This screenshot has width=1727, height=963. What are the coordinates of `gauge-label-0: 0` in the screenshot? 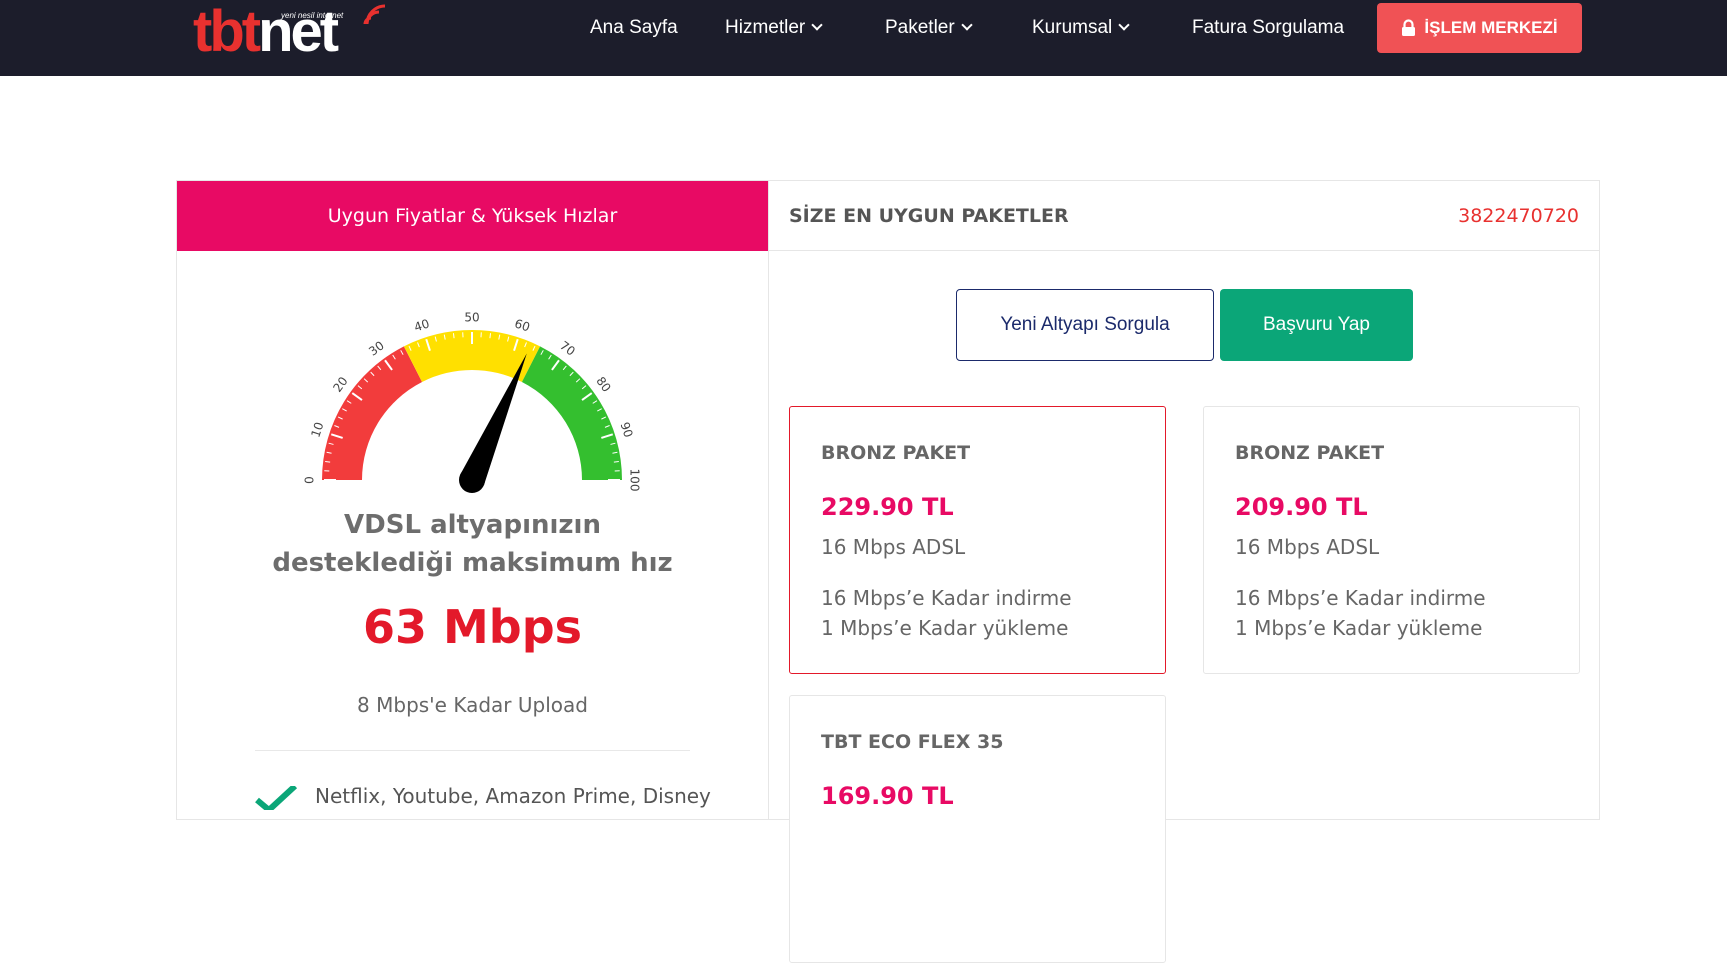 It's located at (310, 480).